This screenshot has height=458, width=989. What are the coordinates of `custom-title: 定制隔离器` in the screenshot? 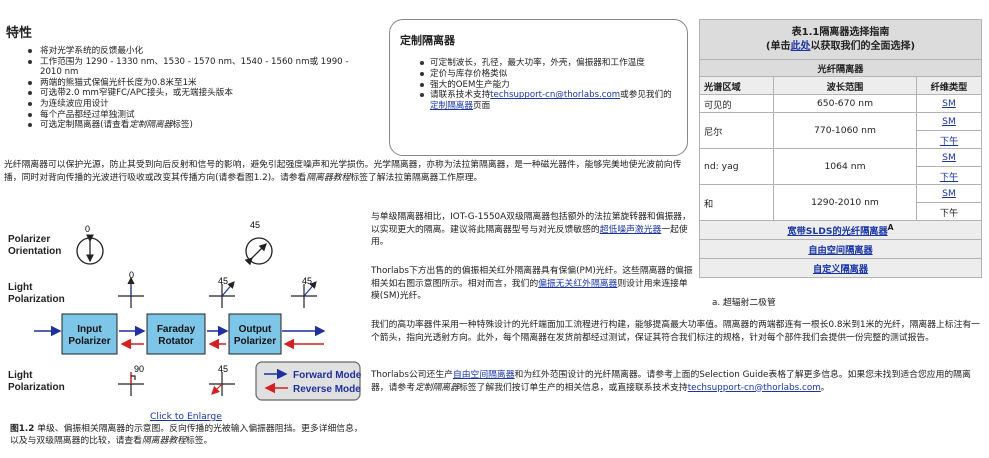 It's located at (427, 40).